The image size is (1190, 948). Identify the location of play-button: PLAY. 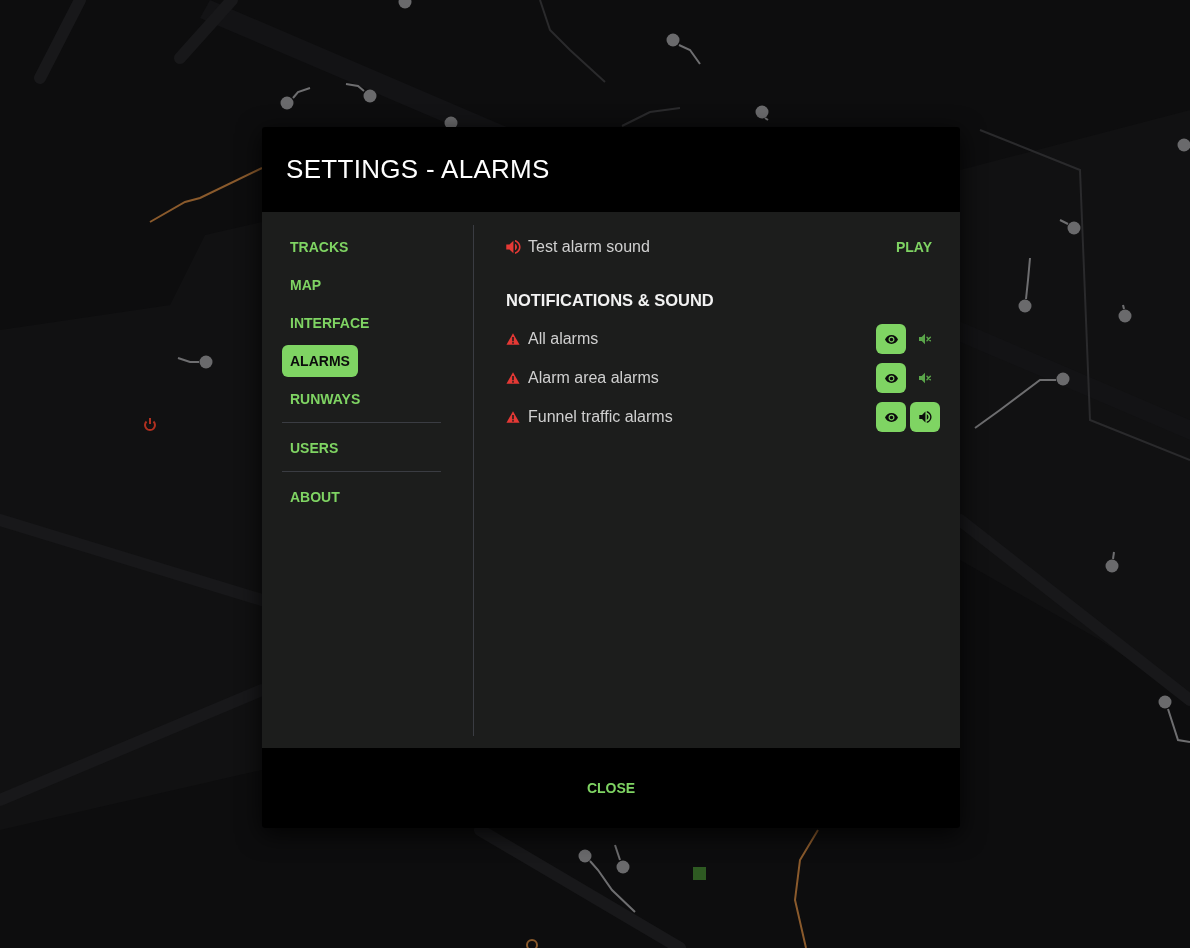
(913, 247).